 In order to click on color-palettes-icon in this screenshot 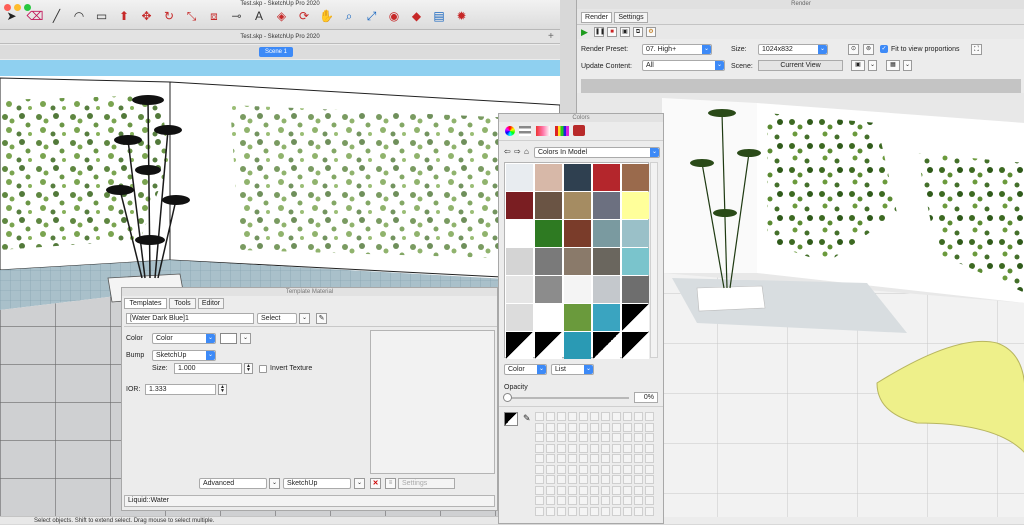, I will do `click(543, 131)`.